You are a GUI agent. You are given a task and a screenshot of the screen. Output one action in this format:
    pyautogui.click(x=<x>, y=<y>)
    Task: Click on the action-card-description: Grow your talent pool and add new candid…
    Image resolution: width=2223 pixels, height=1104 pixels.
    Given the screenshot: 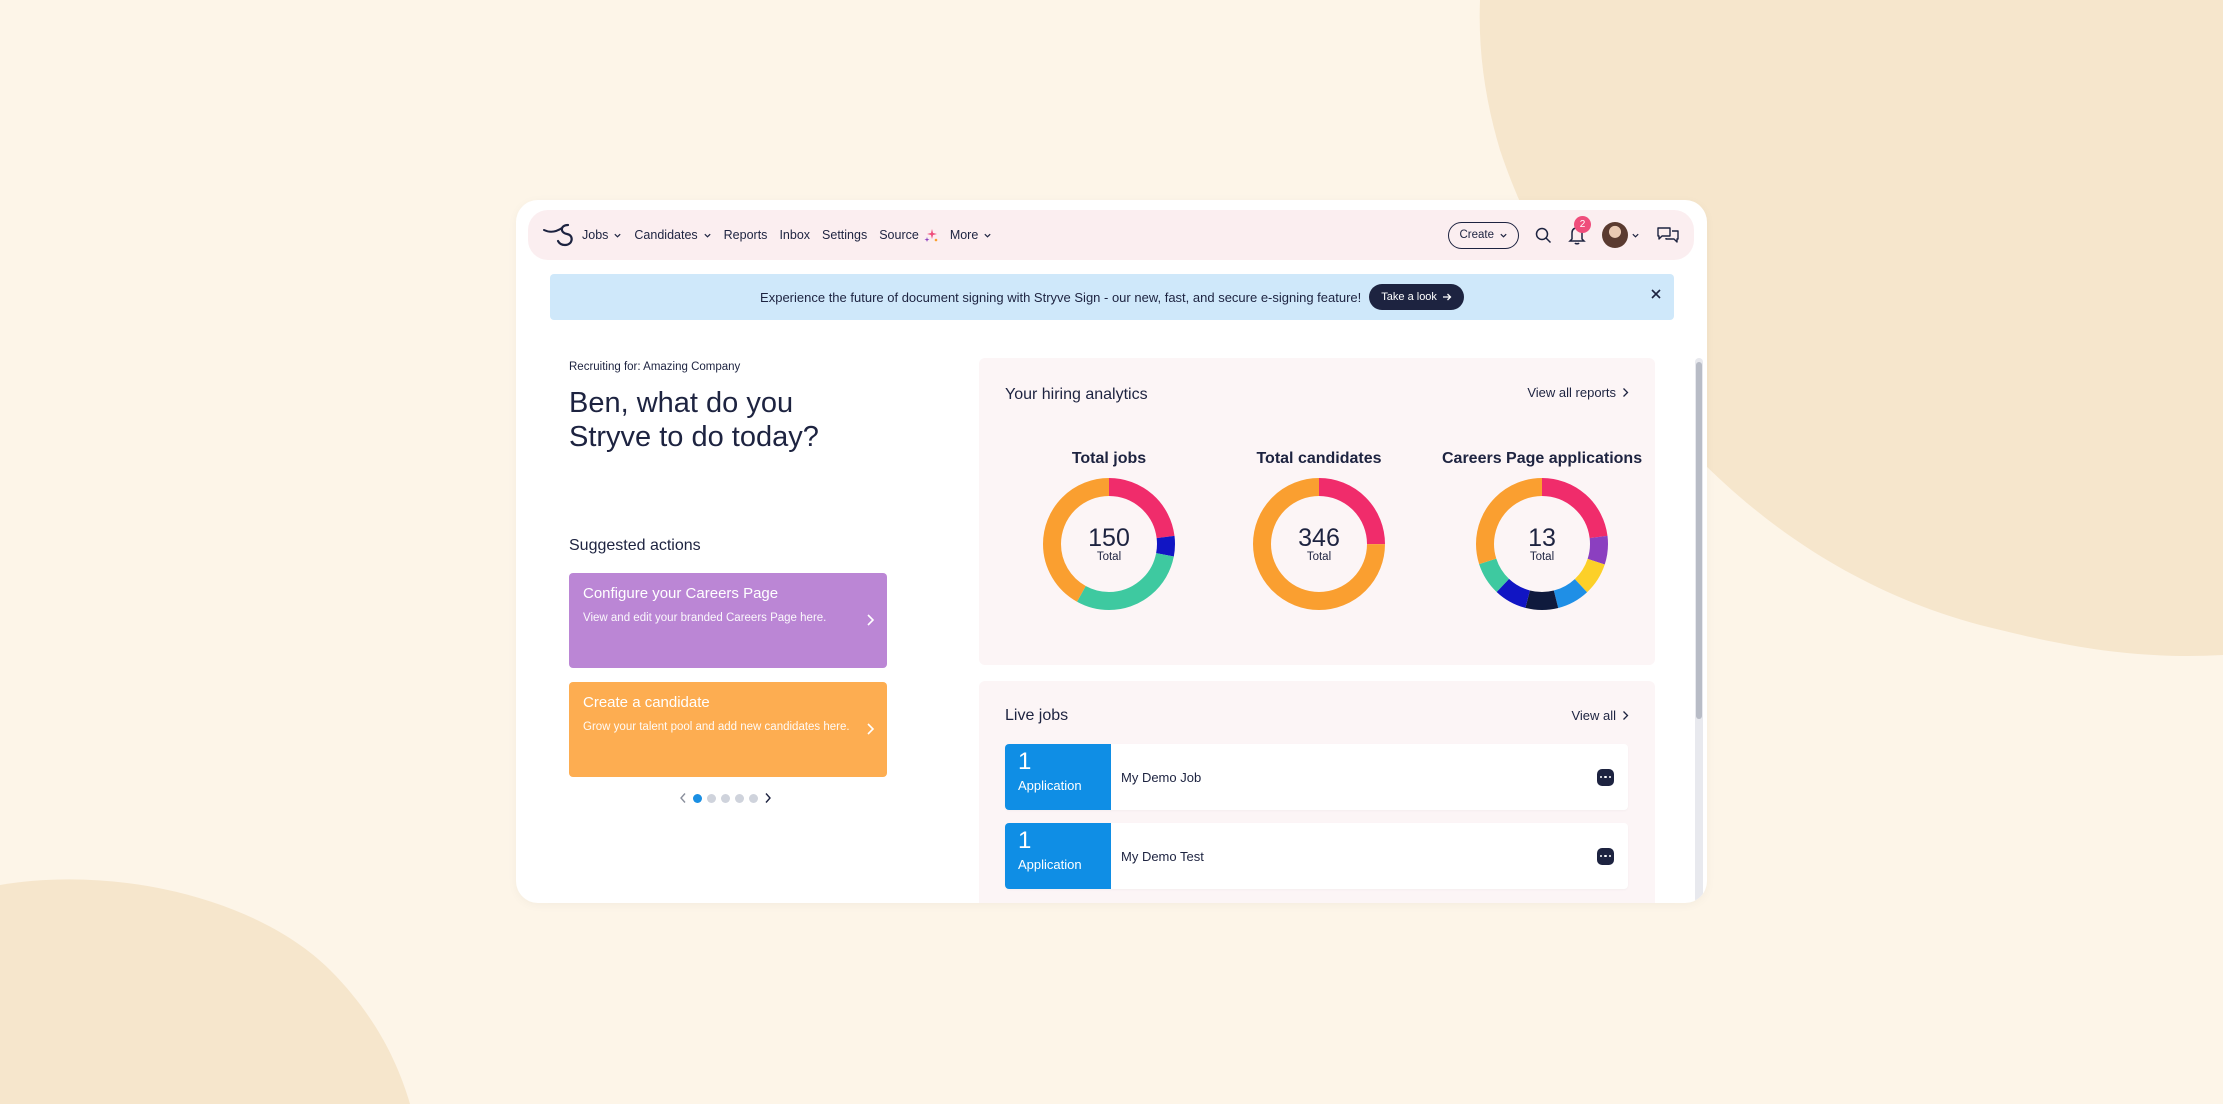 What is the action you would take?
    pyautogui.click(x=716, y=727)
    